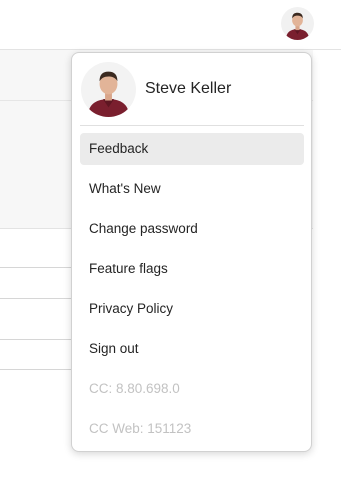 Image resolution: width=341 pixels, height=485 pixels. What do you see at coordinates (192, 149) in the screenshot?
I see `menu-item-feedback: Feedback` at bounding box center [192, 149].